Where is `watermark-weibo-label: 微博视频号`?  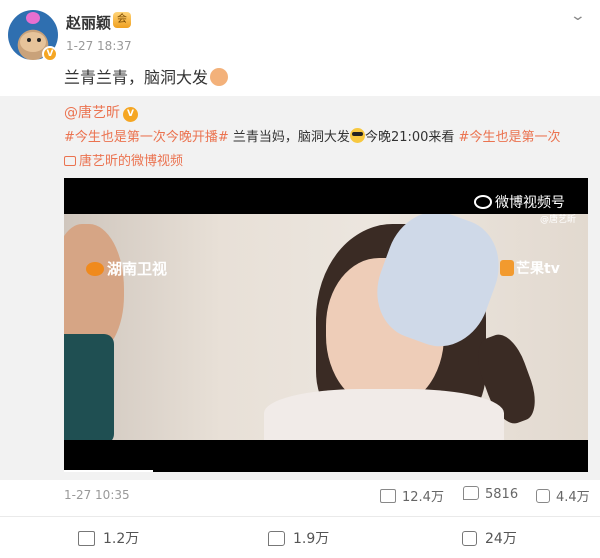 watermark-weibo-label: 微博视频号 is located at coordinates (530, 203).